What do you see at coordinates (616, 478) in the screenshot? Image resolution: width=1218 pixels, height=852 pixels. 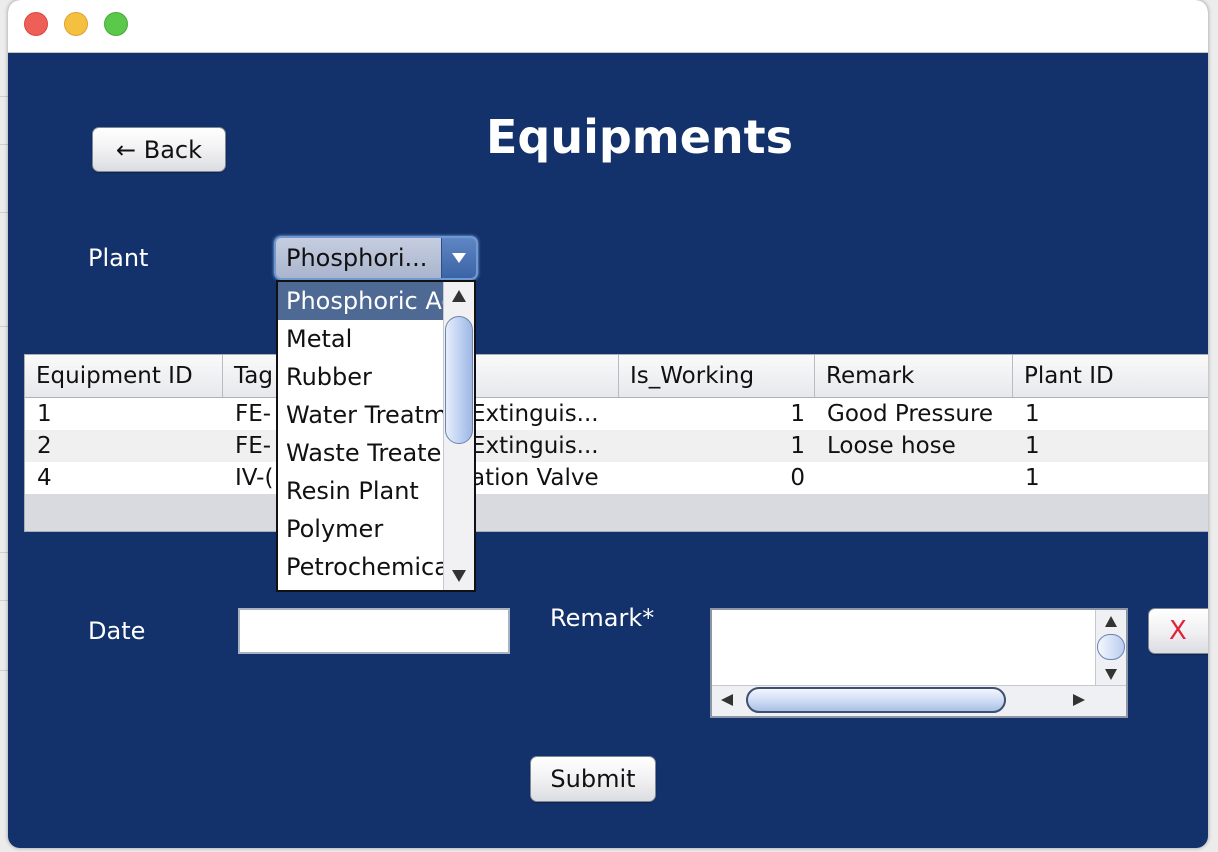 I see `table-row: 4 IV-( ation Valve 0 1` at bounding box center [616, 478].